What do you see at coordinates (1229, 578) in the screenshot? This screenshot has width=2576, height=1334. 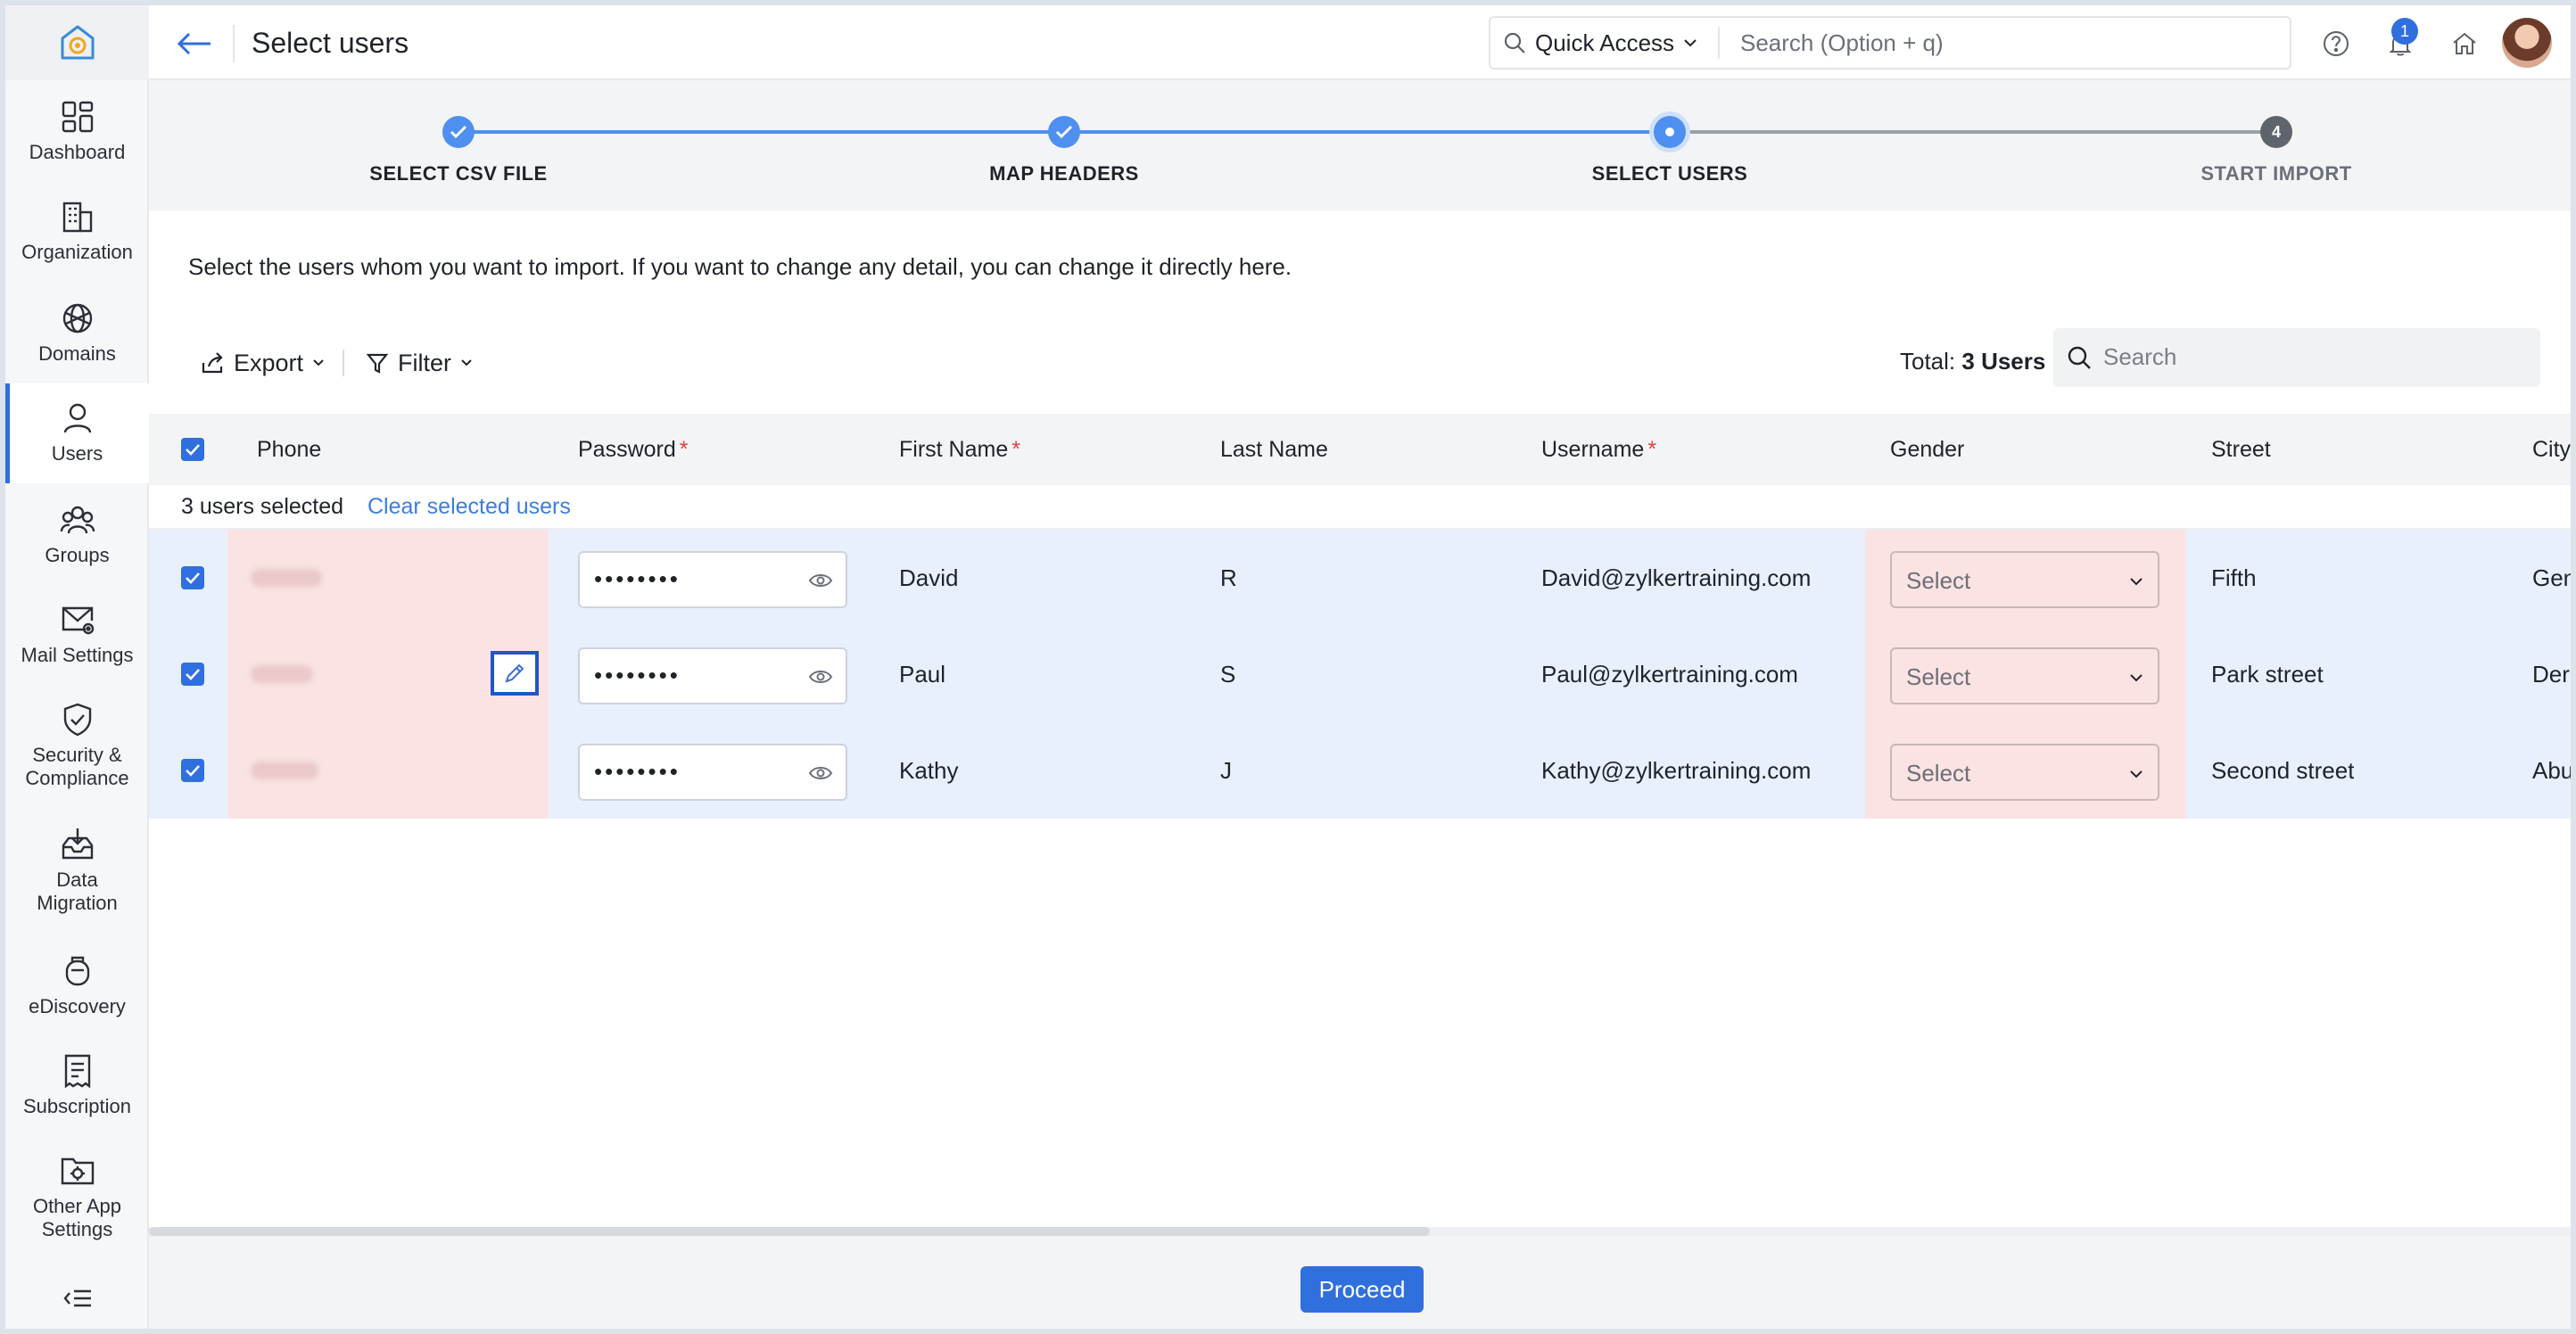 I see `last-name-cell: R` at bounding box center [1229, 578].